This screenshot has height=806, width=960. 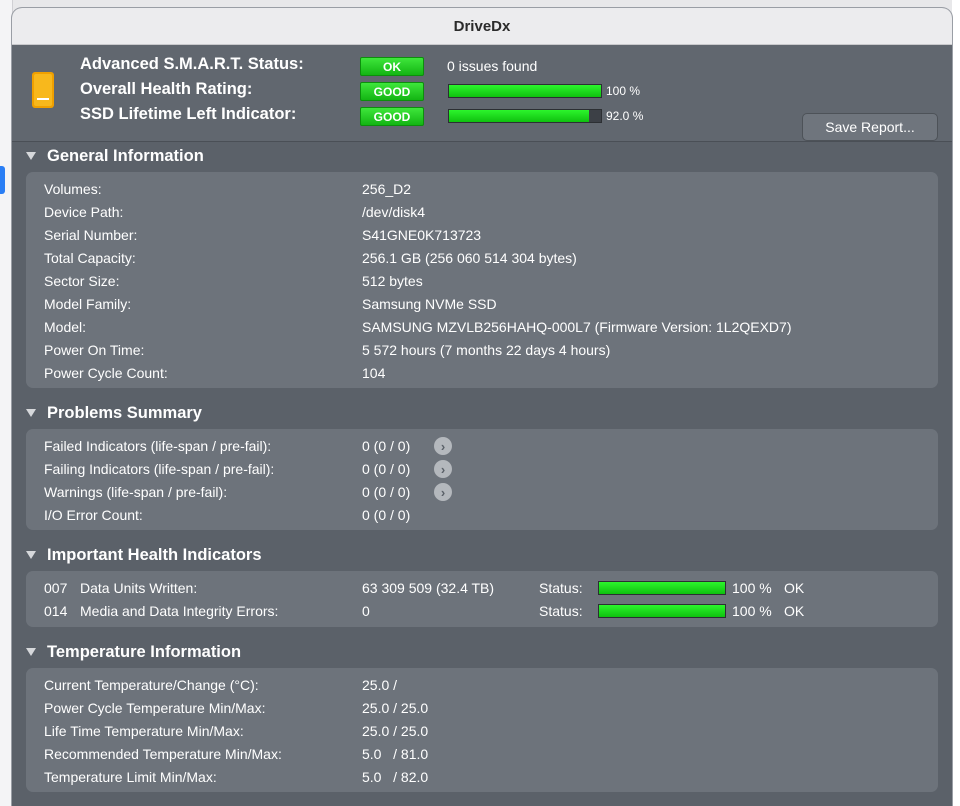 What do you see at coordinates (94, 350) in the screenshot?
I see `info-label: Power On Time:` at bounding box center [94, 350].